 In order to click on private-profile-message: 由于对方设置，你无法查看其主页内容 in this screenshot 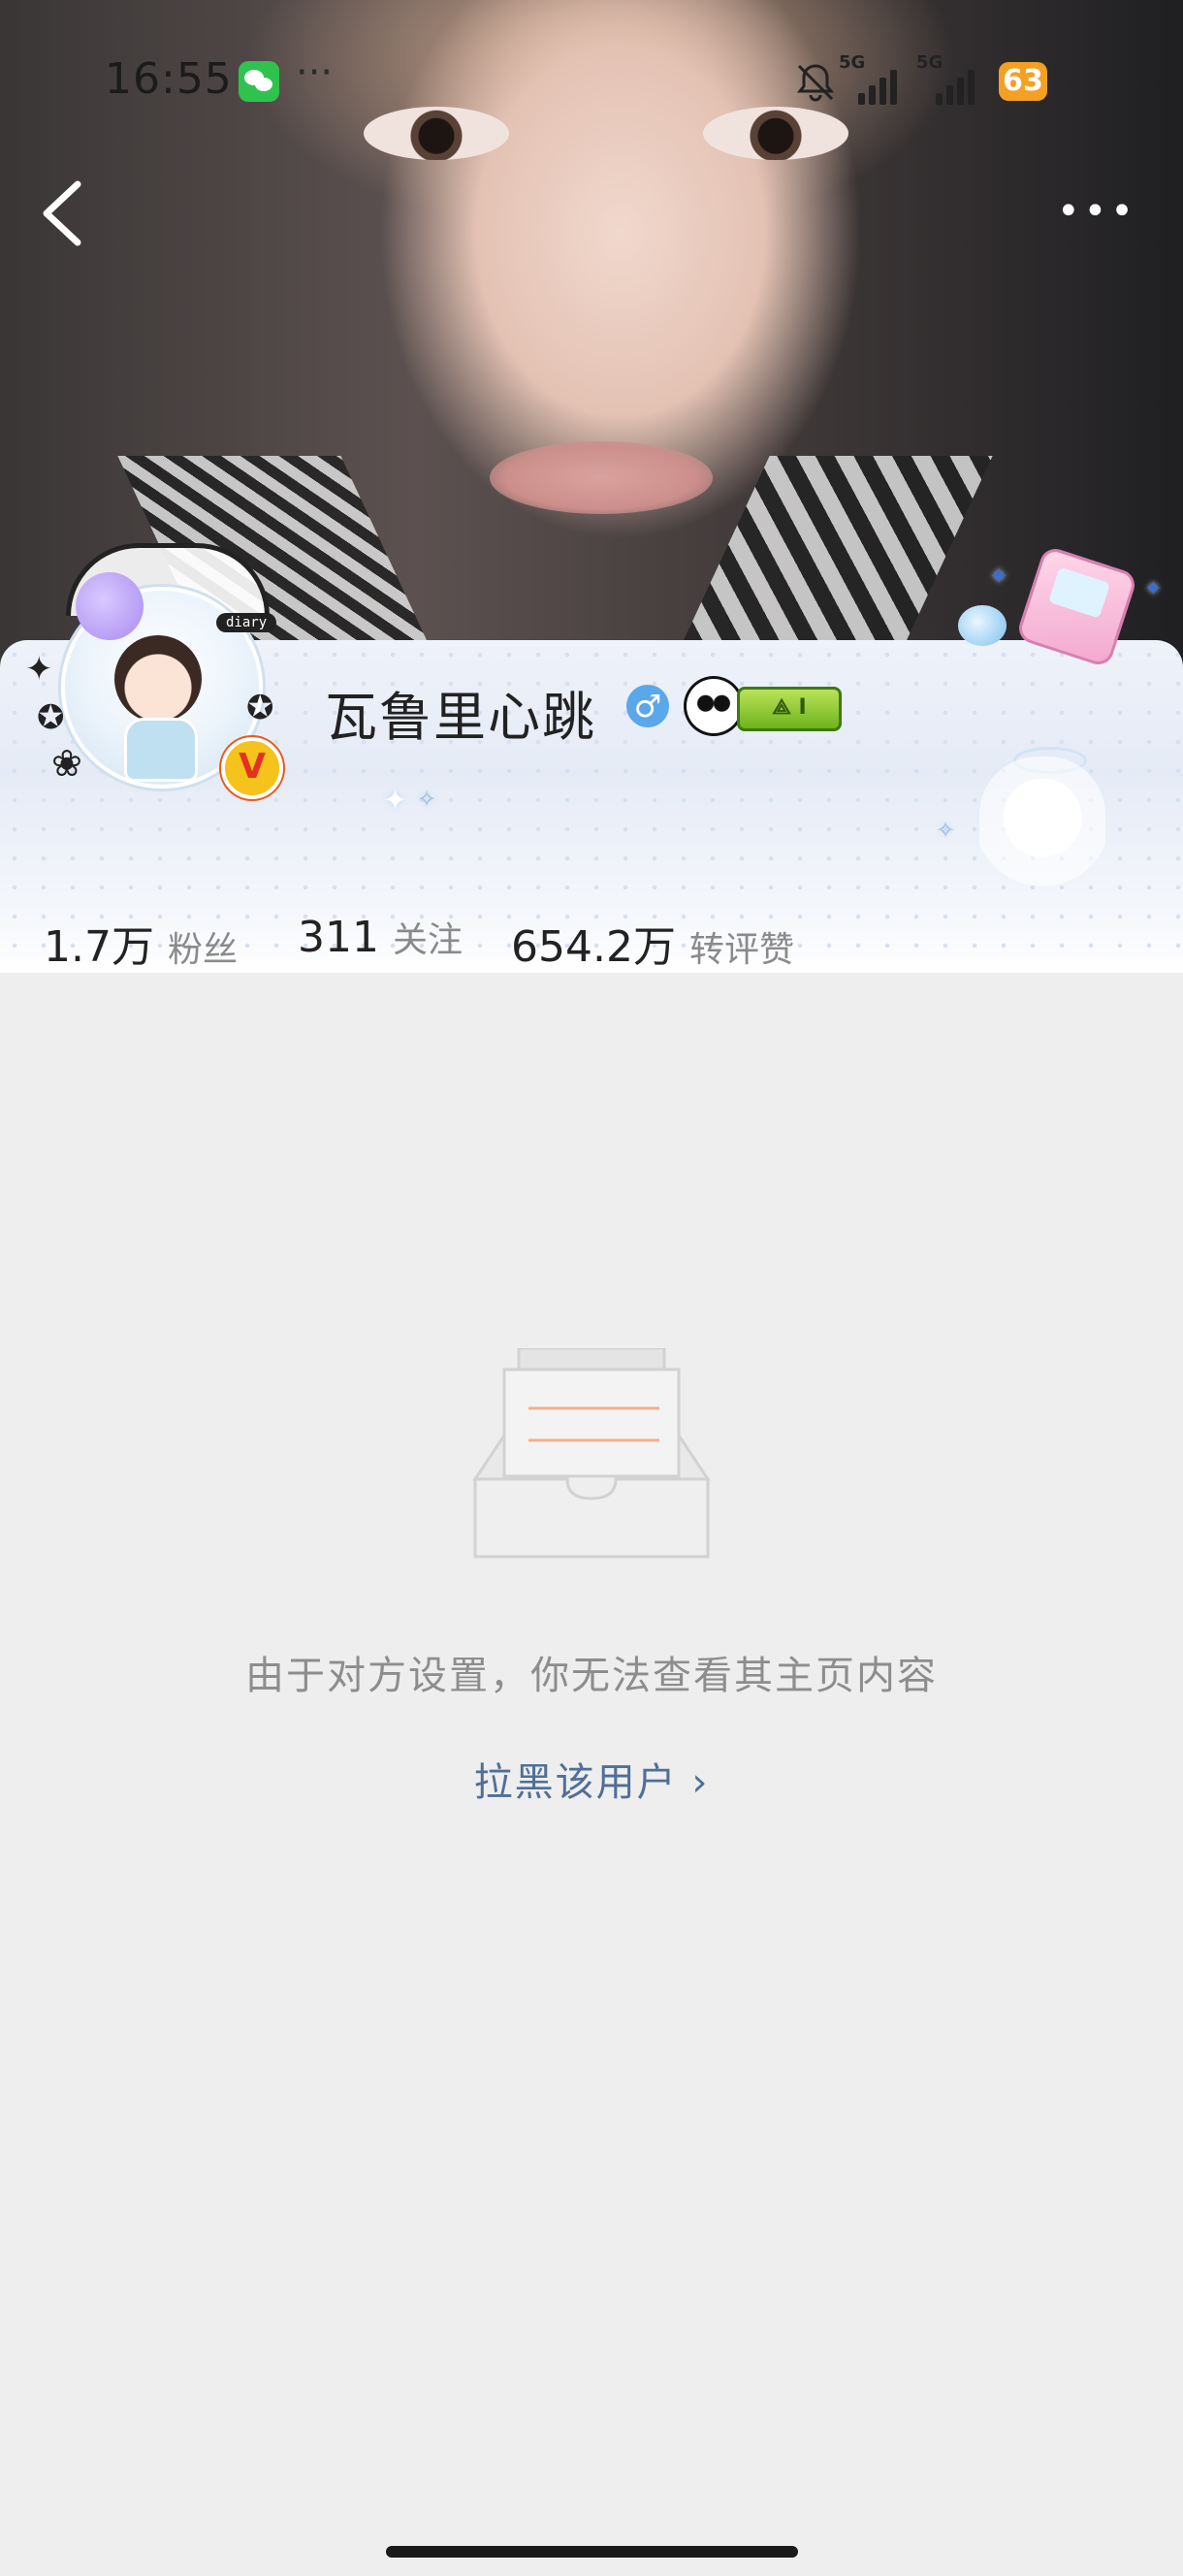, I will do `click(591, 1676)`.